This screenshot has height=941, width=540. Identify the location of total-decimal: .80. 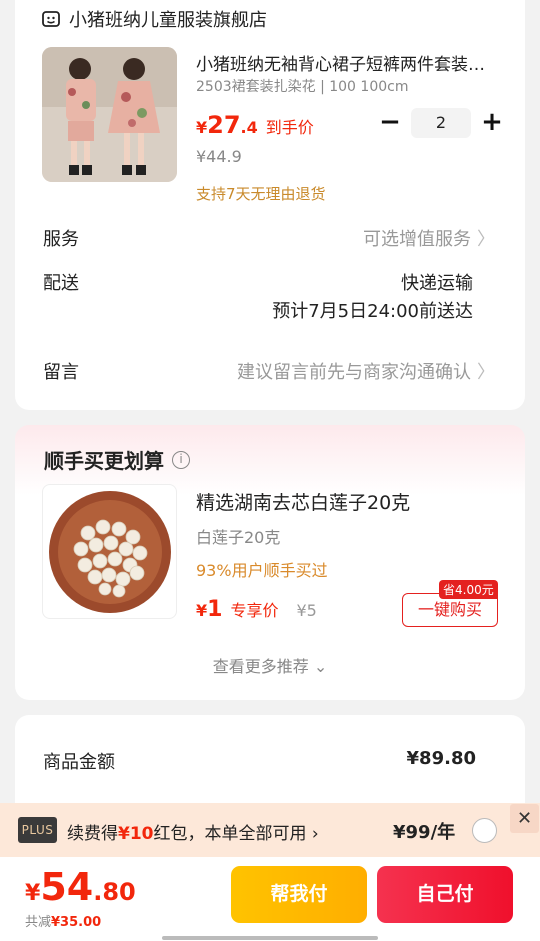
(114, 892).